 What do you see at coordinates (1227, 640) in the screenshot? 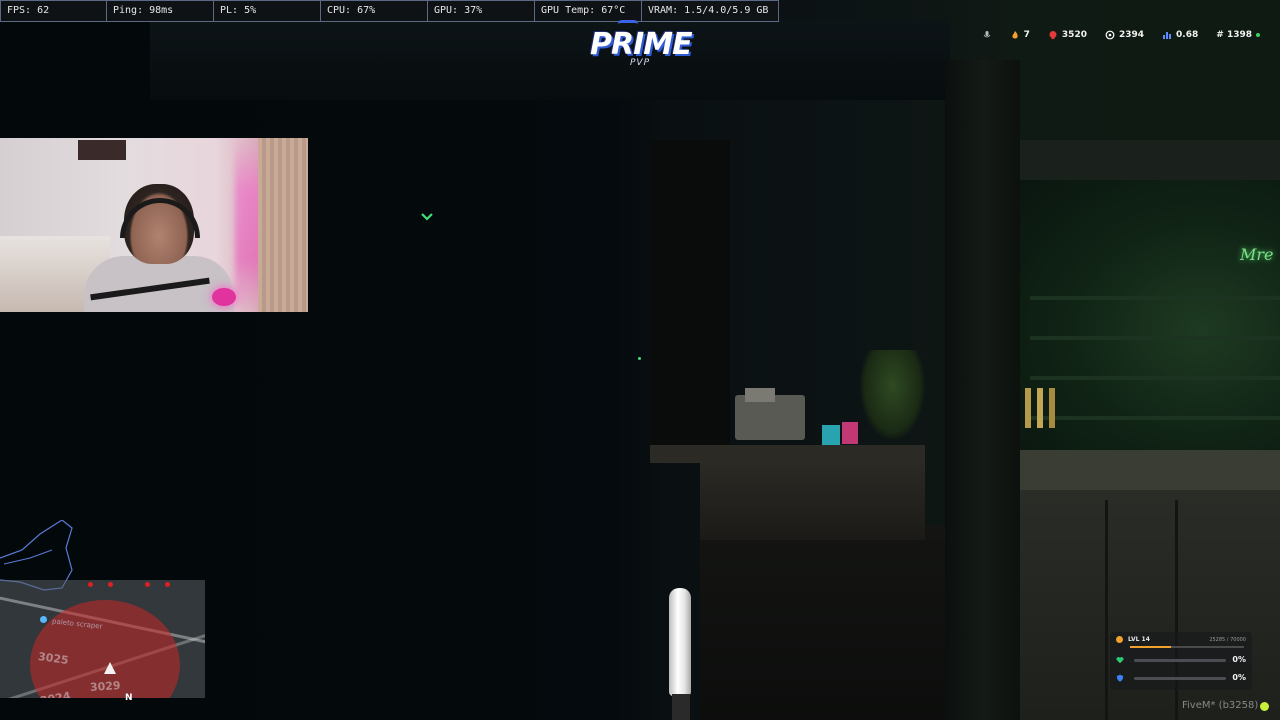
I see `xp-label: 25285 / 70000` at bounding box center [1227, 640].